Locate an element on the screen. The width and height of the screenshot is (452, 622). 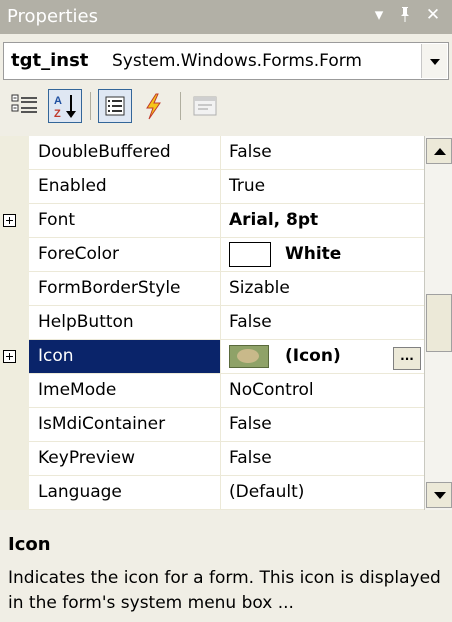
property-row-keypreview: KeyPreview False is located at coordinates (212, 459).